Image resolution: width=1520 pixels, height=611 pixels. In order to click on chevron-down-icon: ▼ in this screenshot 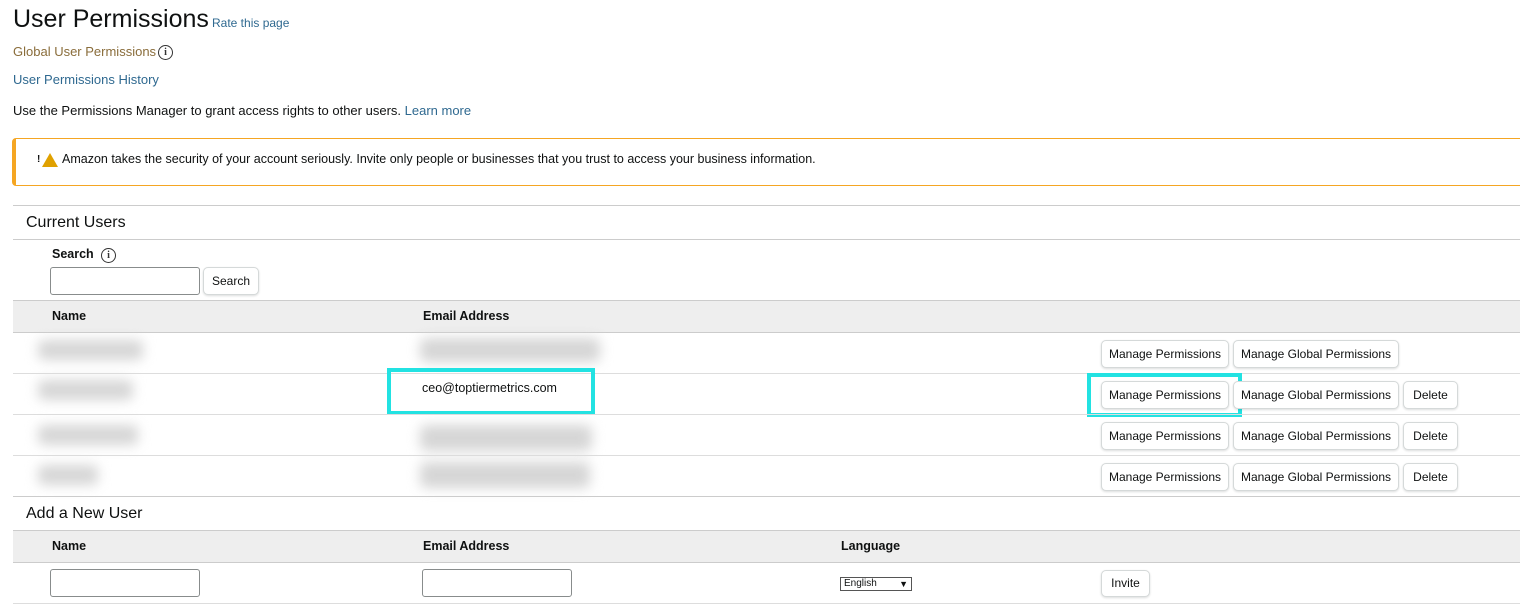, I will do `click(903, 584)`.